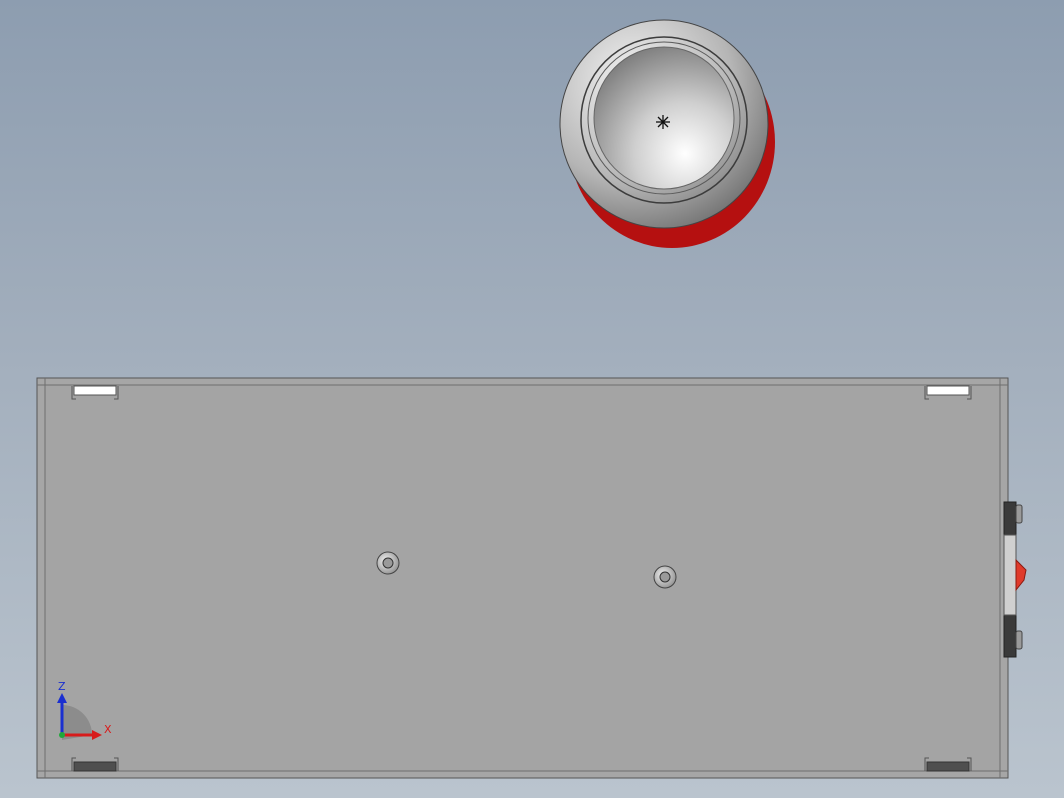 The height and width of the screenshot is (798, 1064). I want to click on can-lid, so click(664, 118).